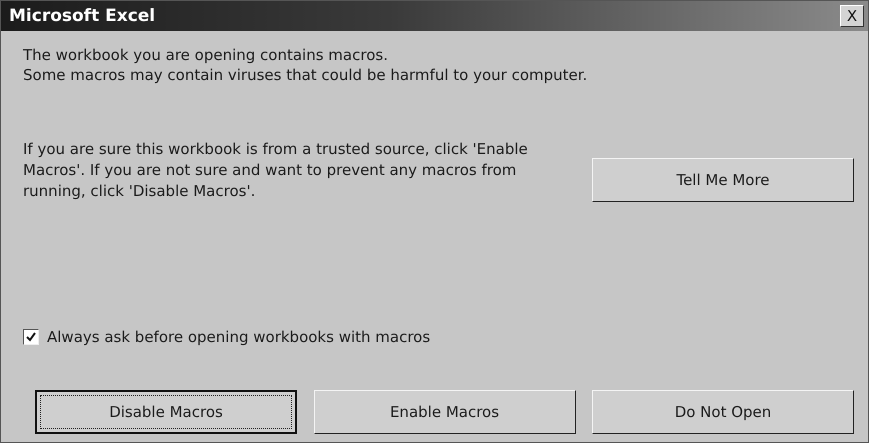 This screenshot has width=869, height=443. Describe the element at coordinates (31, 337) in the screenshot. I see `checkbox` at that location.